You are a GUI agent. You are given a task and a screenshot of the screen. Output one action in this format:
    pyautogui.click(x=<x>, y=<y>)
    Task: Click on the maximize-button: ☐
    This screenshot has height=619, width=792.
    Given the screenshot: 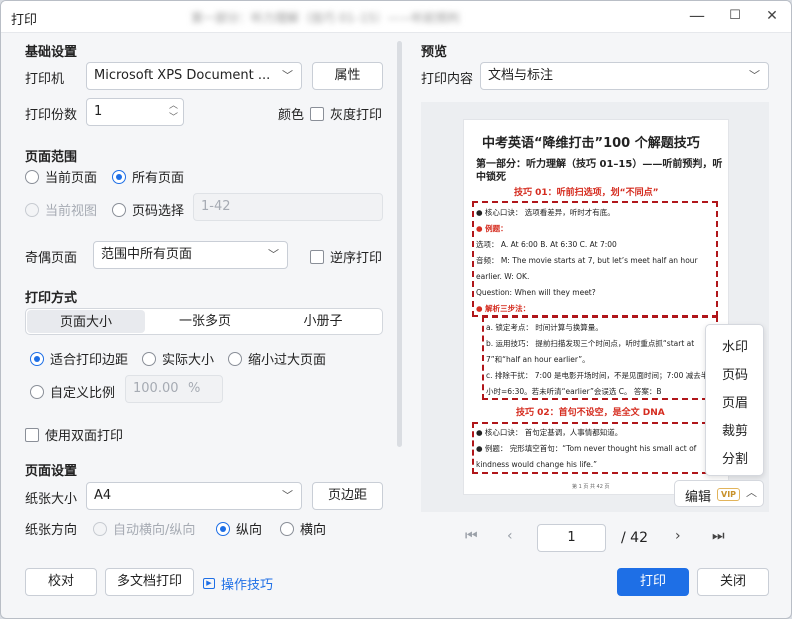 What is the action you would take?
    pyautogui.click(x=735, y=16)
    